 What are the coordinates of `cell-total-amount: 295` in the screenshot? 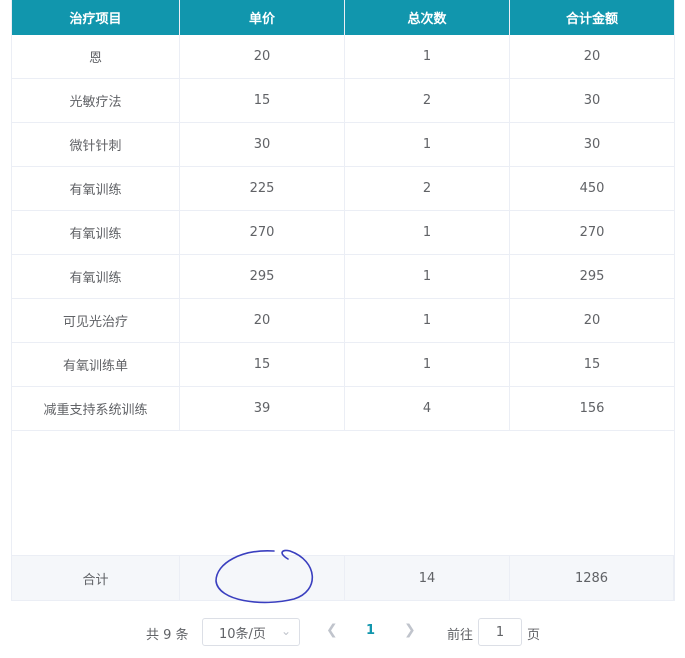 It's located at (592, 276).